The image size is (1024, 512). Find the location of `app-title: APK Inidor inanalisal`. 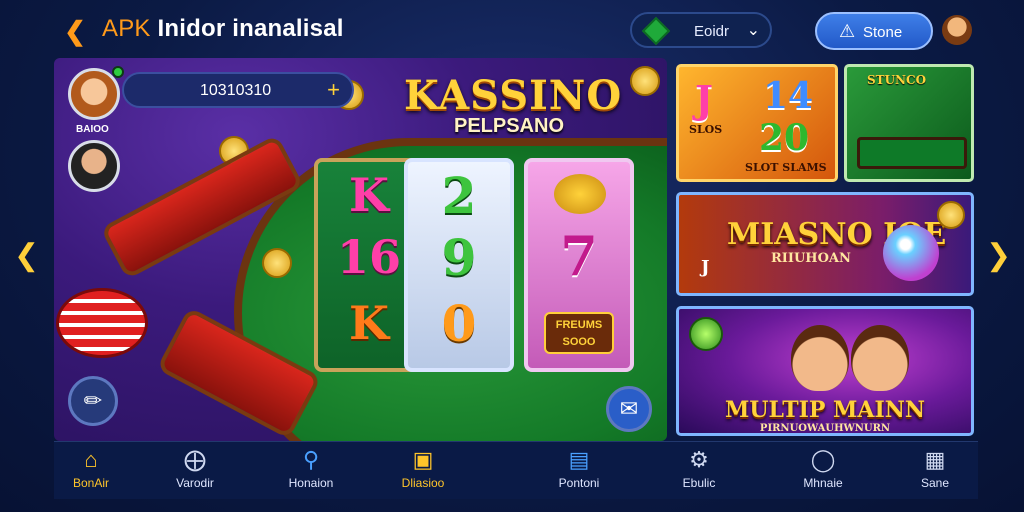

app-title: APK Inidor inanalisal is located at coordinates (223, 29).